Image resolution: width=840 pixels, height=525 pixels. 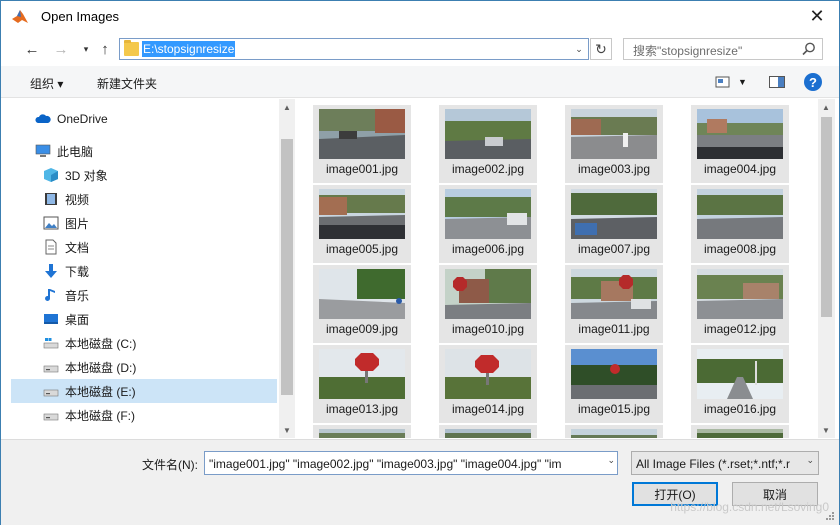 I want to click on sidebar-item-onedrive: OneDrive, so click(x=144, y=119).